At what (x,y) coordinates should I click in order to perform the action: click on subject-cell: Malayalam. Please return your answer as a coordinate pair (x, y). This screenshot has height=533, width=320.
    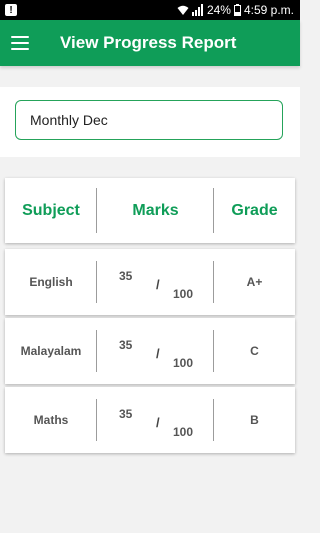
    Looking at the image, I should click on (51, 351).